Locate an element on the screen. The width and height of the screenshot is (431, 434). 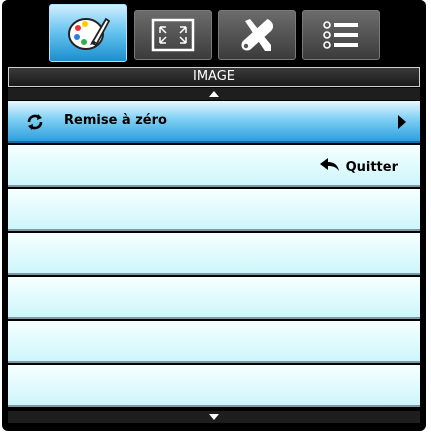
tab-options is located at coordinates (341, 35).